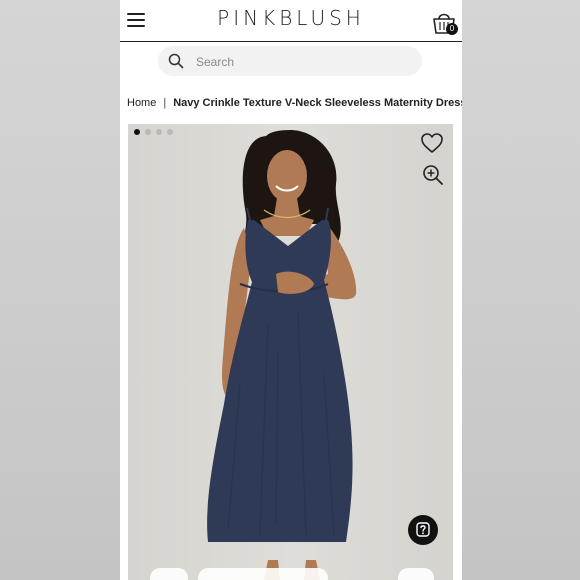  I want to click on help-icon, so click(423, 529).